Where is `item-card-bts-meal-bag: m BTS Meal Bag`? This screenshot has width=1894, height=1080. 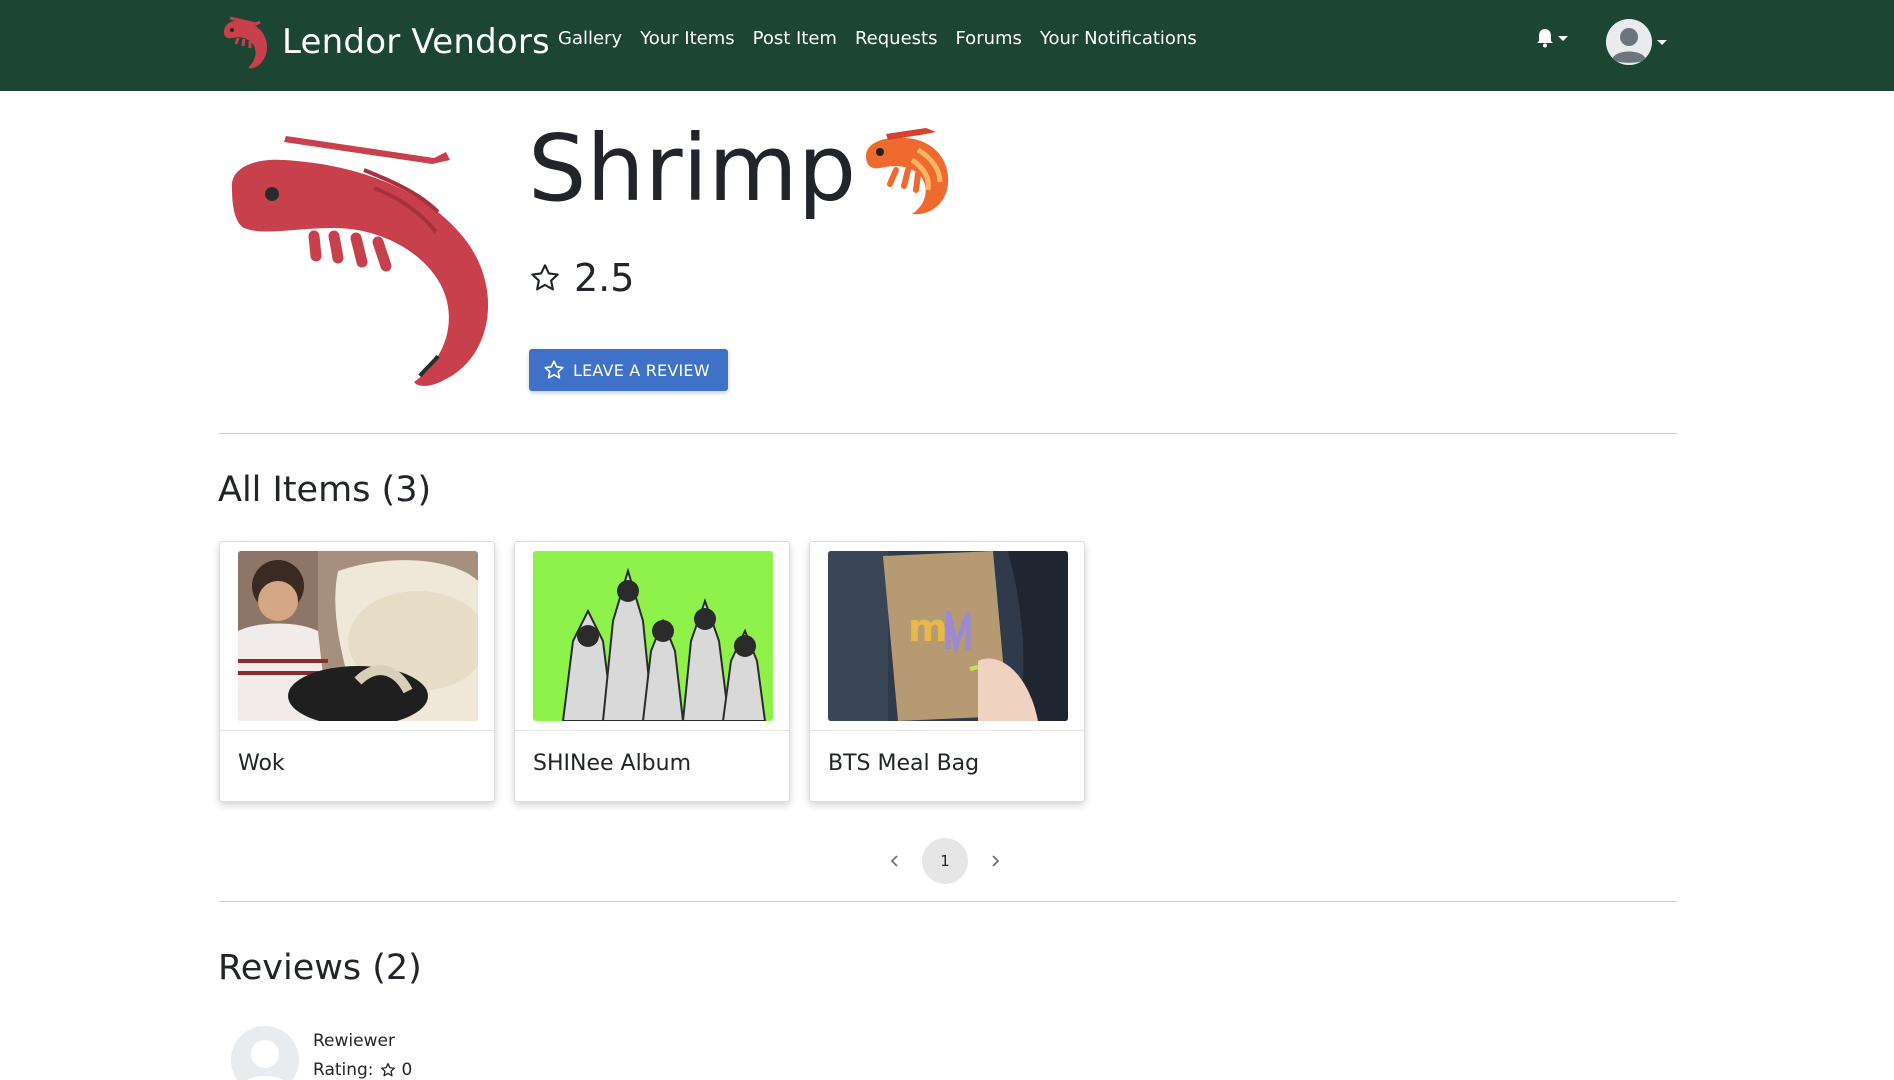 item-card-bts-meal-bag: m BTS Meal Bag is located at coordinates (947, 671).